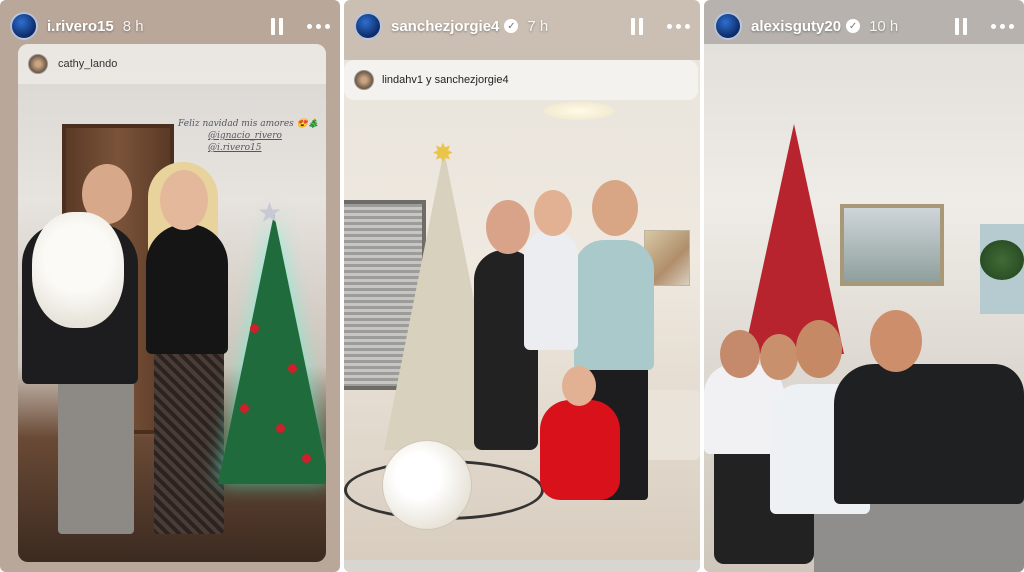  Describe the element at coordinates (884, 26) in the screenshot. I see `timestamp: 10 h` at that location.